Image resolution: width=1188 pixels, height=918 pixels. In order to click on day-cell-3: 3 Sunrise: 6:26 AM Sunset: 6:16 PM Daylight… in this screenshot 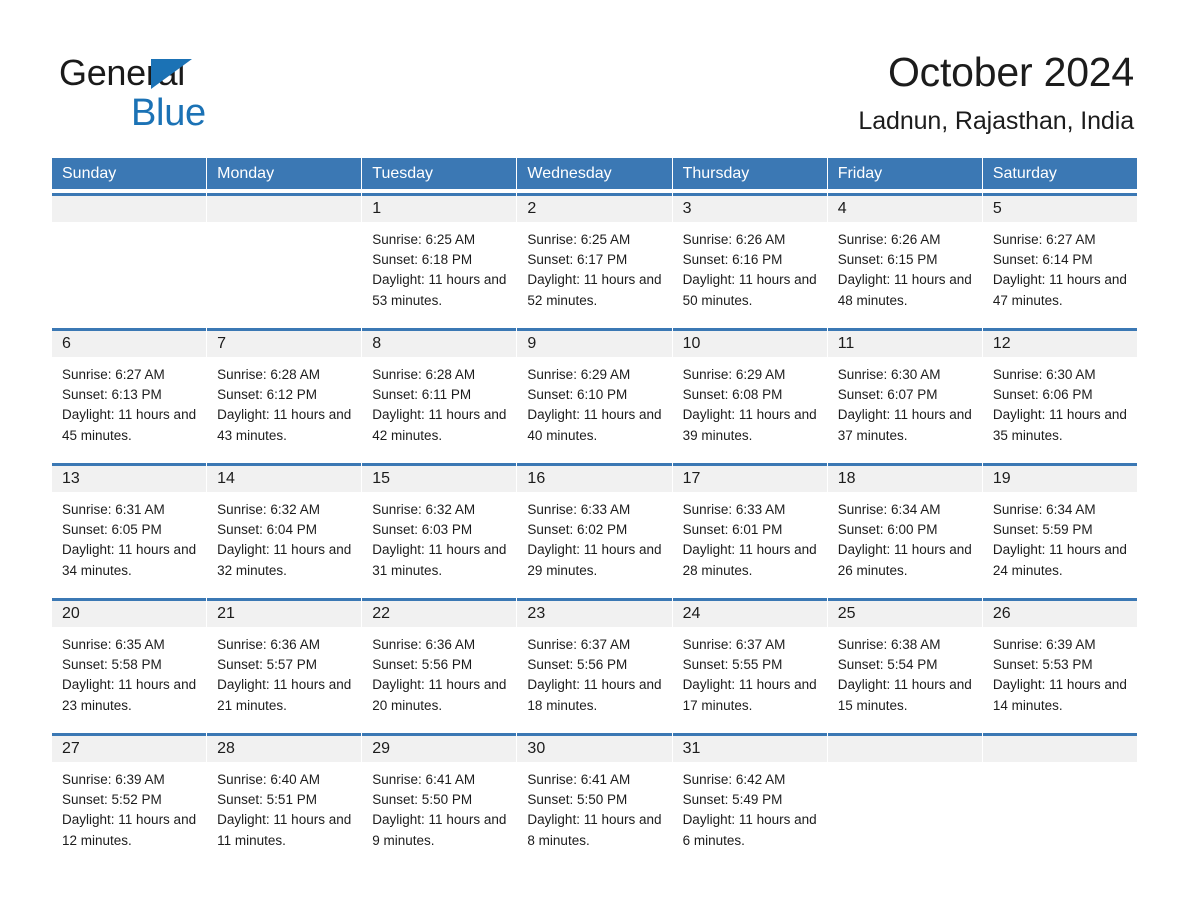, I will do `click(749, 258)`.